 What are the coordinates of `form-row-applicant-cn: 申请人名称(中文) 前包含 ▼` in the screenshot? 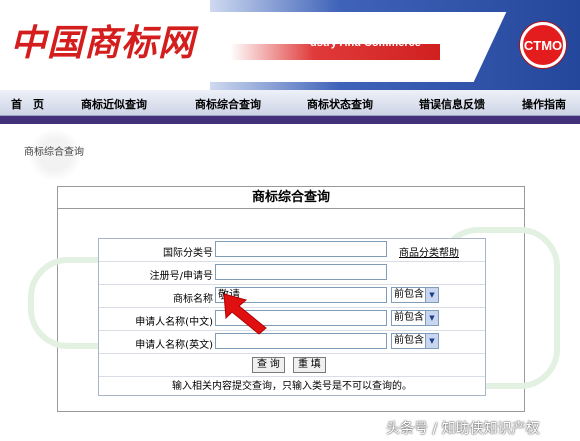 It's located at (292, 319).